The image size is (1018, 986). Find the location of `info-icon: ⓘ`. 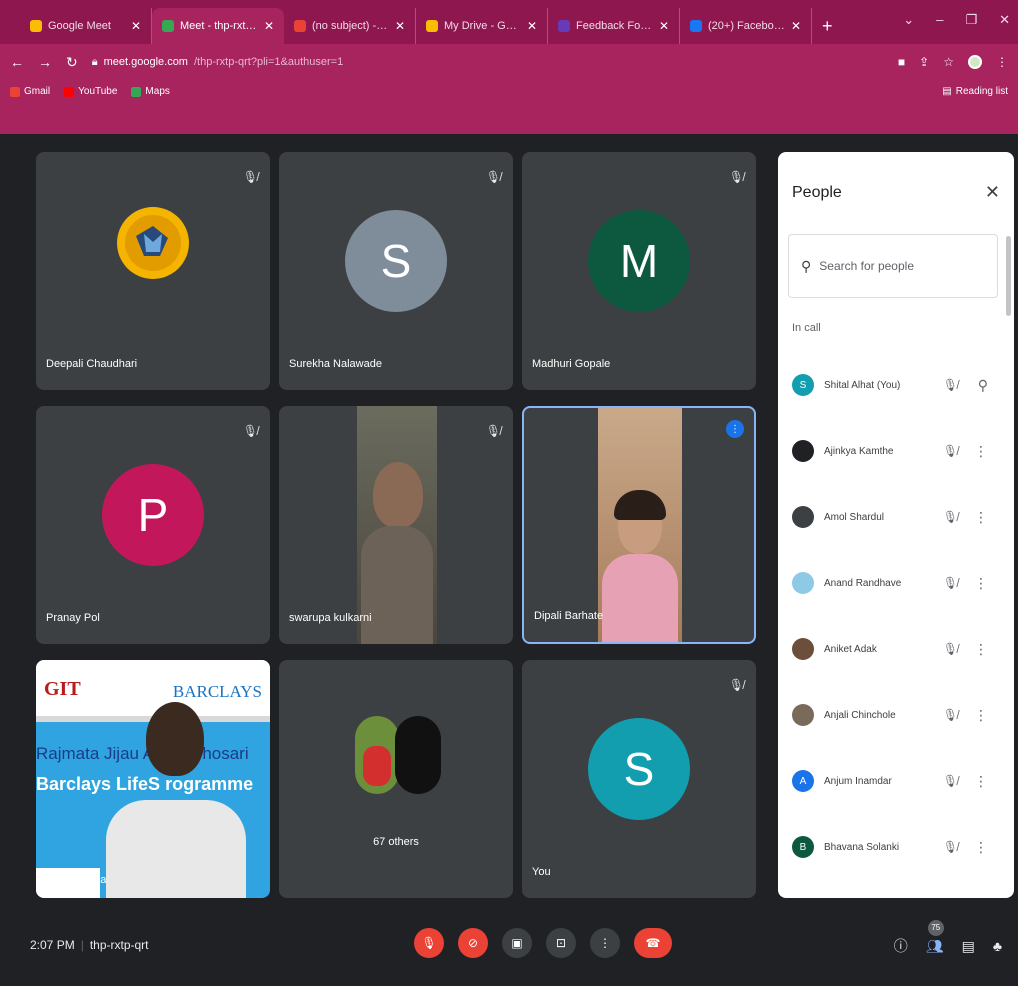

info-icon: ⓘ is located at coordinates (901, 946).